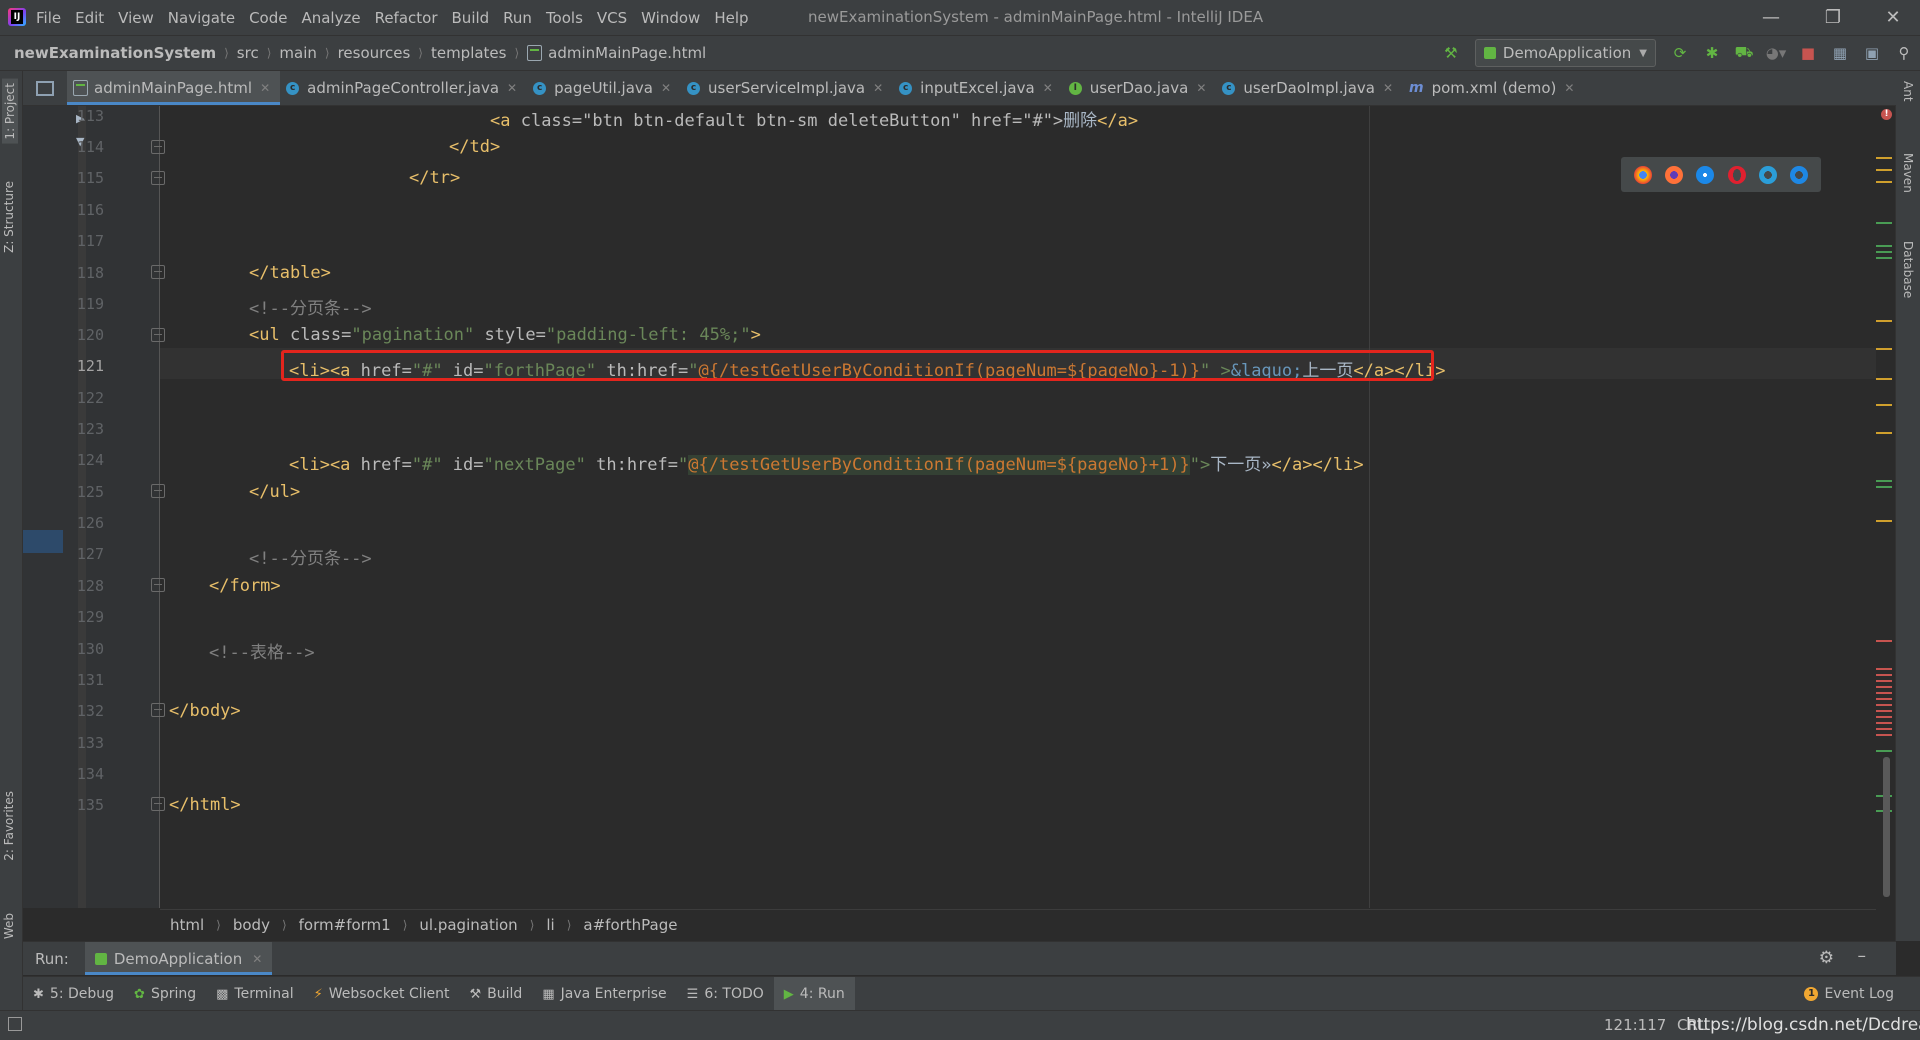  I want to click on code-line-128: </form>, so click(245, 586).